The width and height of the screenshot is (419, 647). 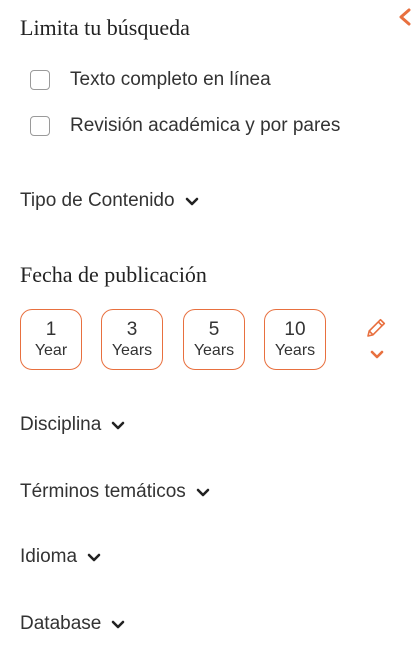 What do you see at coordinates (49, 556) in the screenshot?
I see `language-label: Idioma` at bounding box center [49, 556].